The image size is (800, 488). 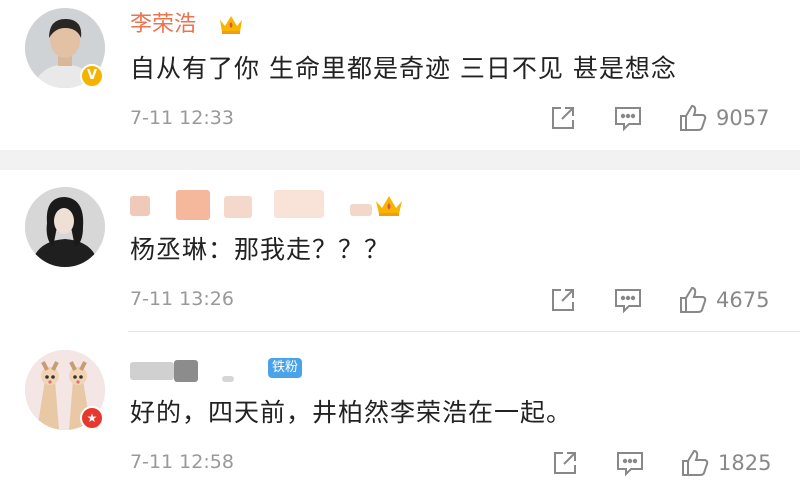 What do you see at coordinates (745, 463) in the screenshot?
I see `like-count: 1825` at bounding box center [745, 463].